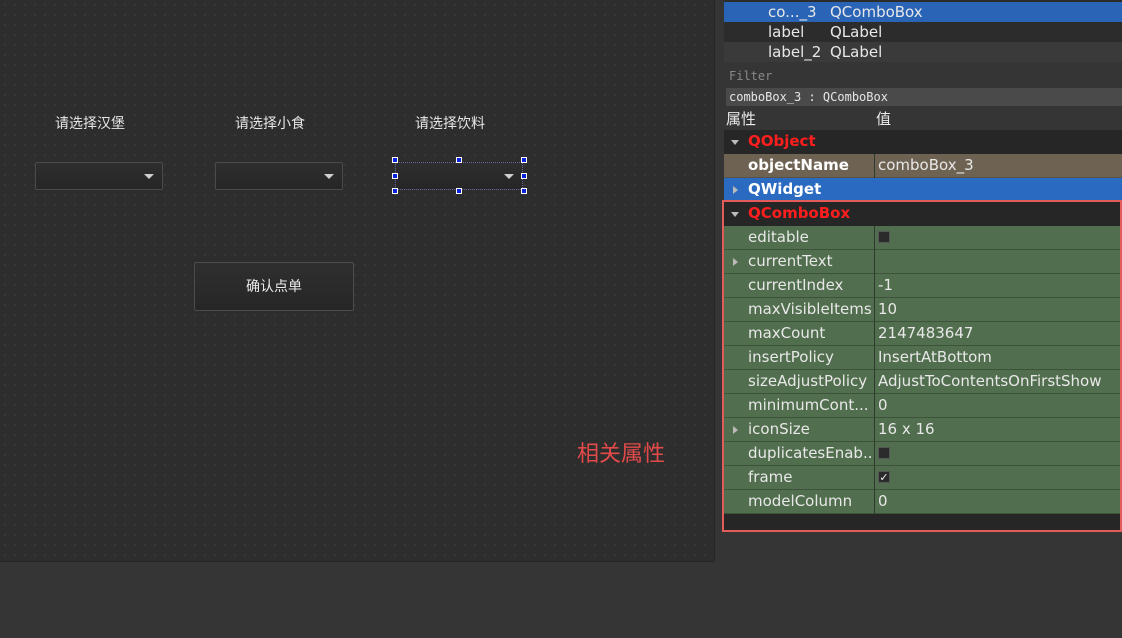 The image size is (1122, 638). Describe the element at coordinates (884, 237) in the screenshot. I see `checkbox-editable` at that location.